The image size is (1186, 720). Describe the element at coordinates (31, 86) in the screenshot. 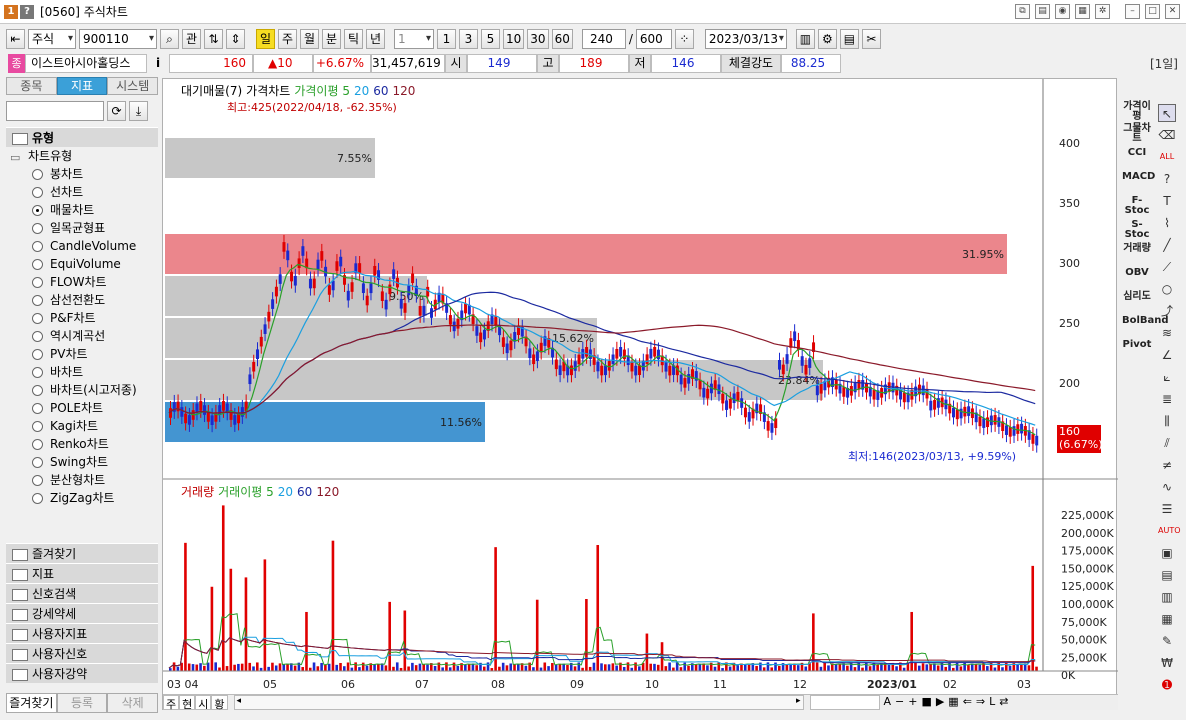

I see `tab-stocks: 종목` at that location.